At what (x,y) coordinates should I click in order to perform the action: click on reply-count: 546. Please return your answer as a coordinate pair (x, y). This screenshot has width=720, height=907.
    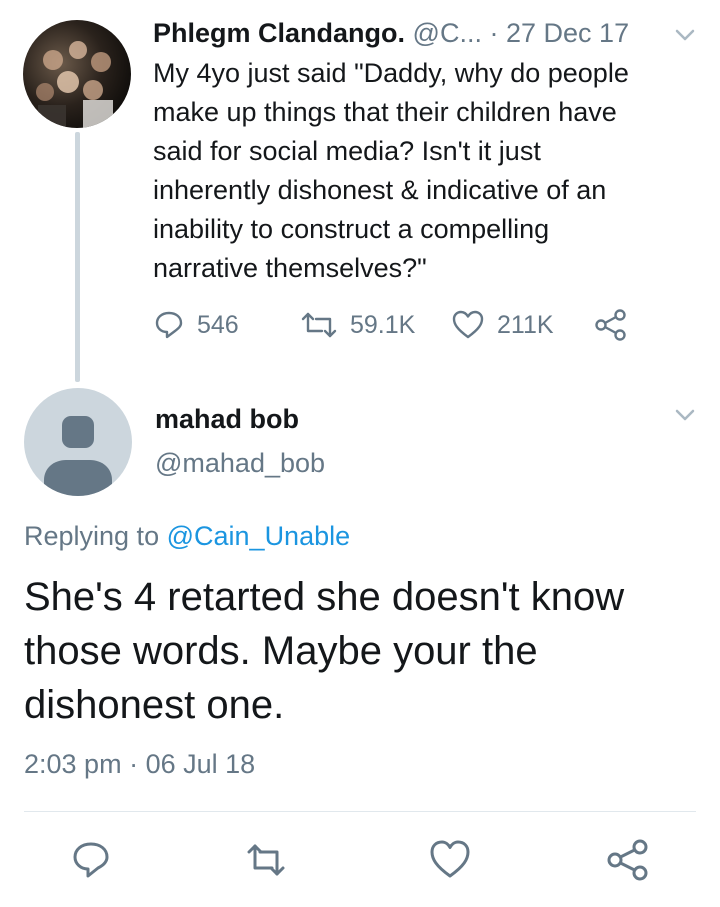
    Looking at the image, I should click on (218, 324).